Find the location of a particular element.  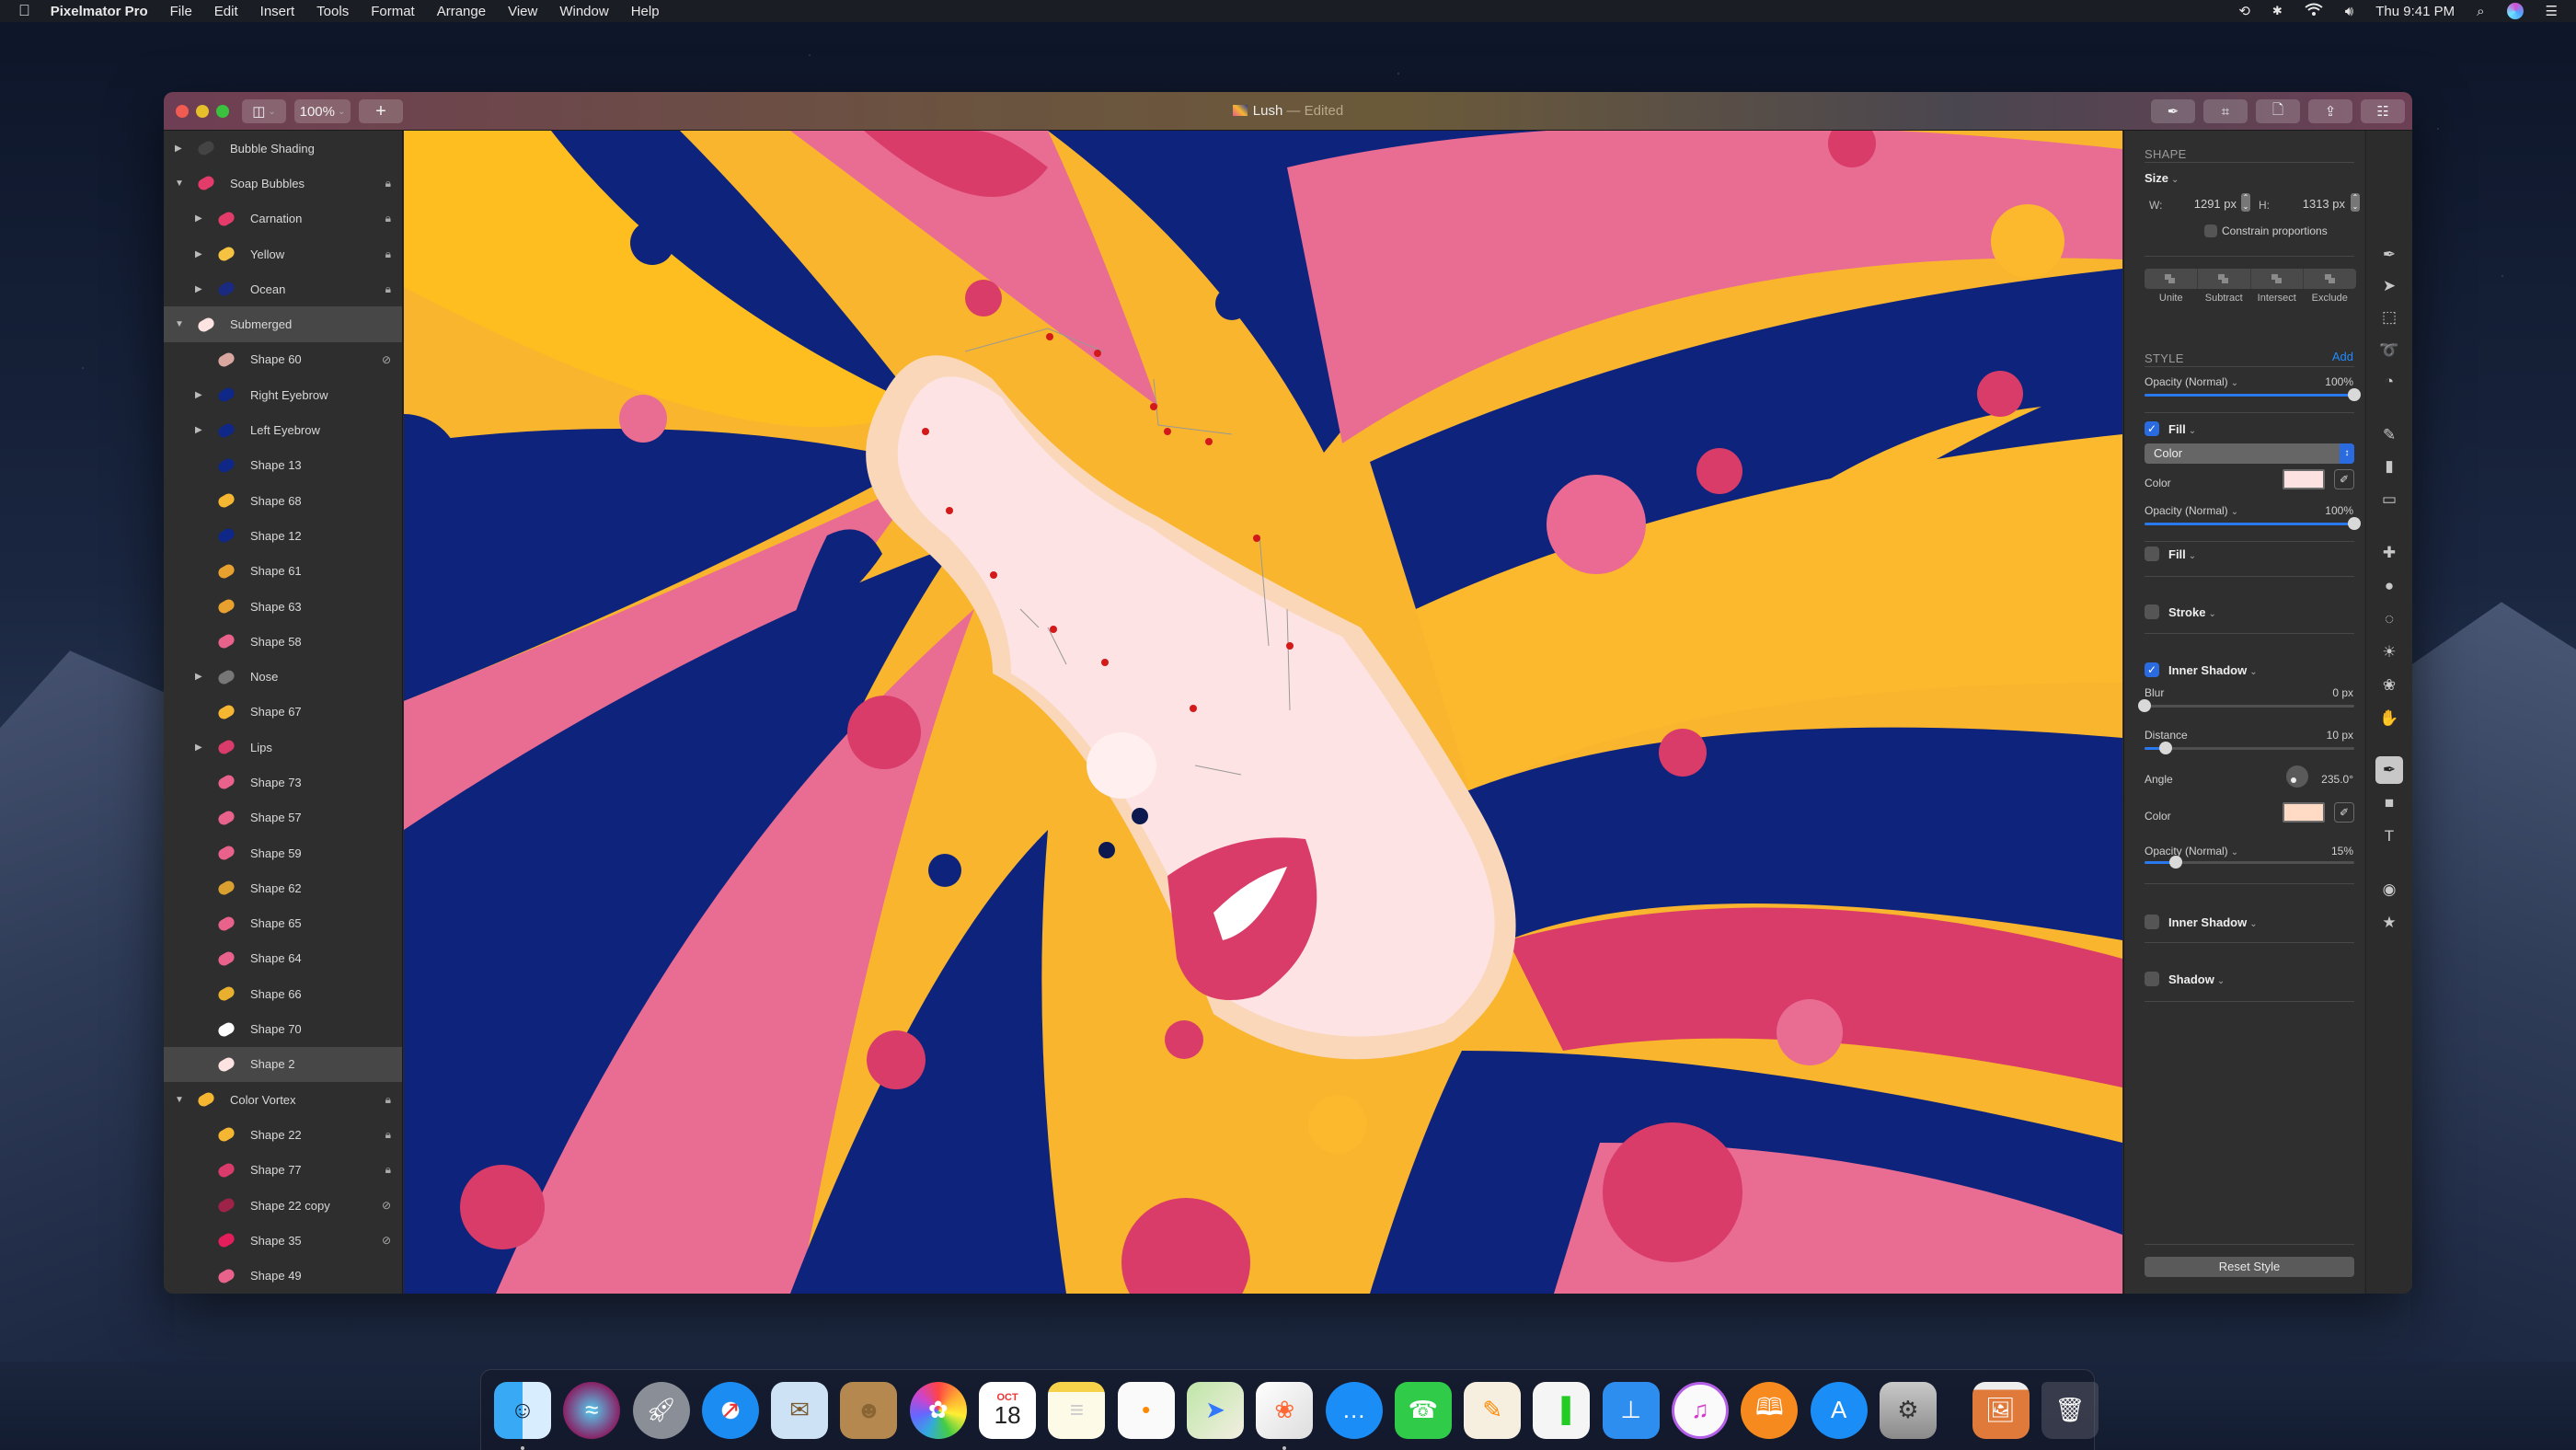

fill-2-disclosure: Fill ⌄ is located at coordinates (2182, 554).